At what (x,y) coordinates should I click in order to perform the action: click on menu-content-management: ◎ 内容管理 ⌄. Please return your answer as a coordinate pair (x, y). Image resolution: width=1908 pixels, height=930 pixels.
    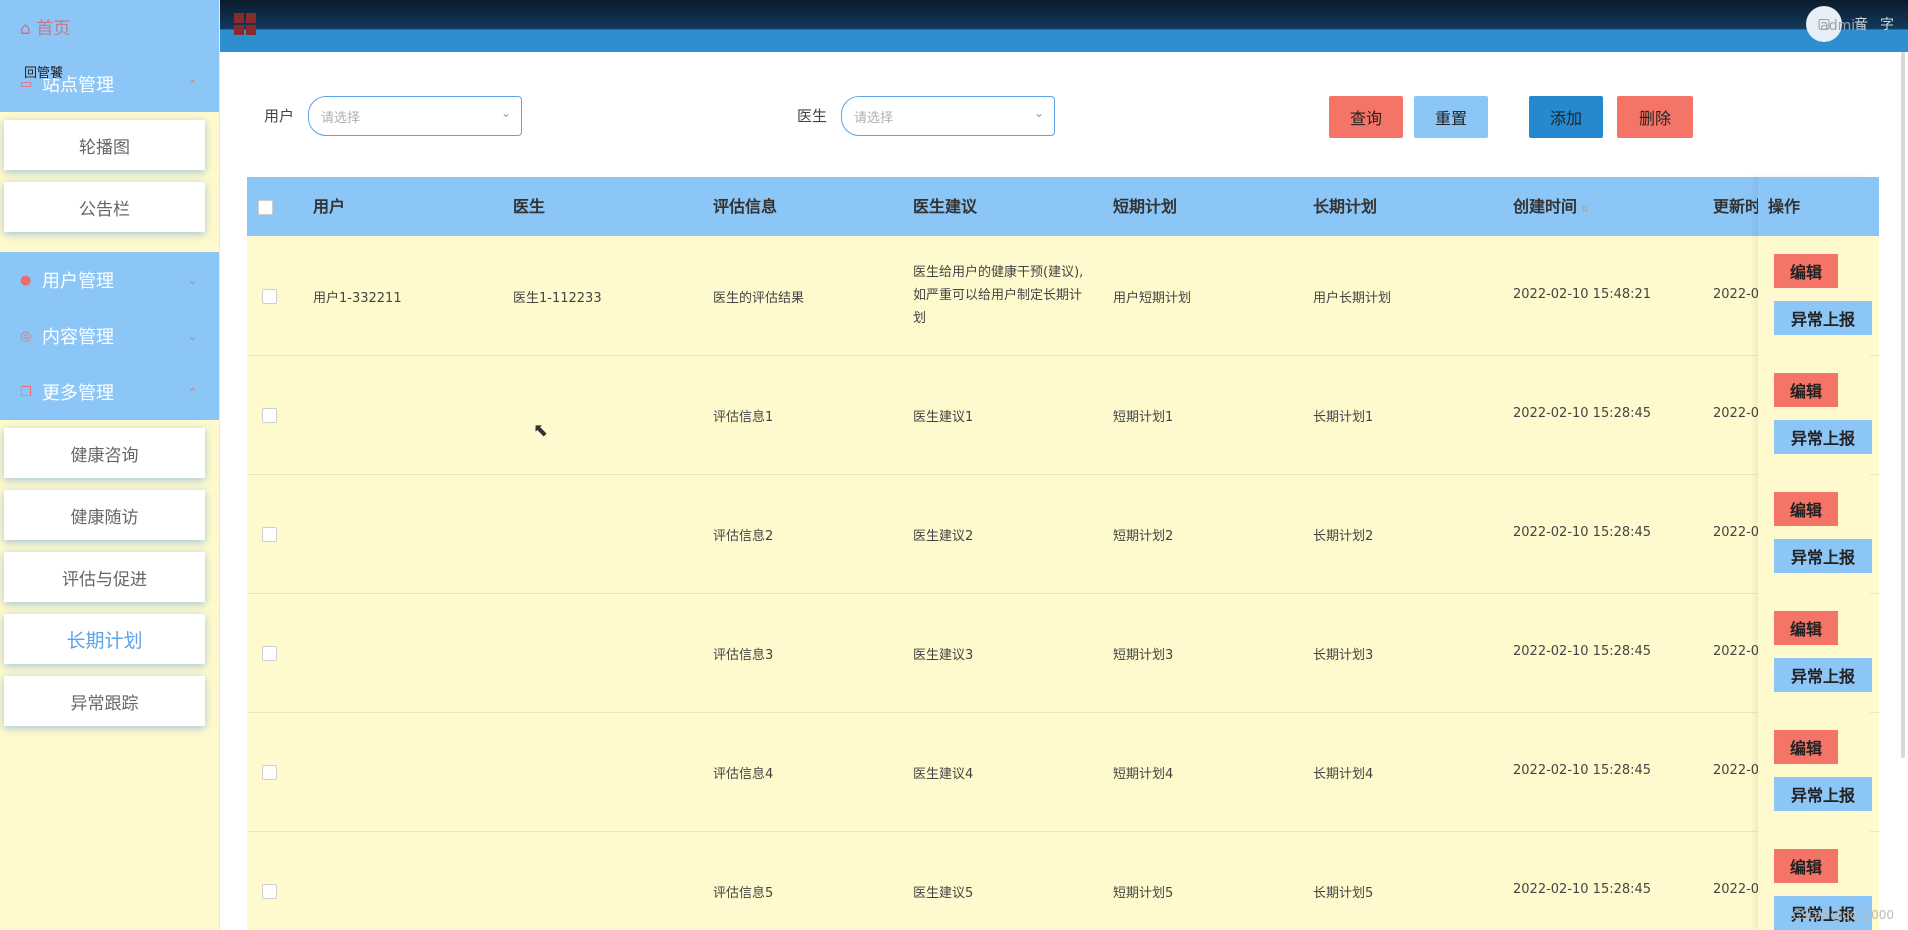
    Looking at the image, I should click on (109, 336).